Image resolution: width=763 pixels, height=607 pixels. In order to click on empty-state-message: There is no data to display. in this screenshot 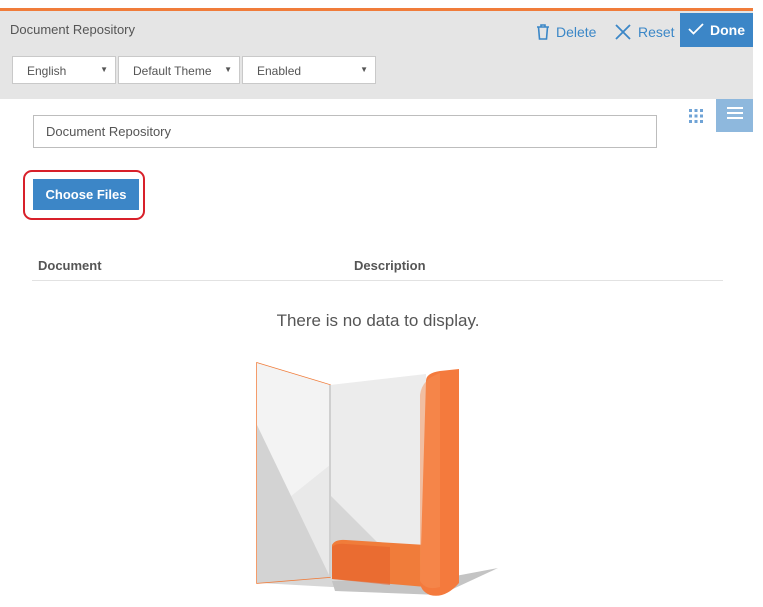, I will do `click(378, 320)`.